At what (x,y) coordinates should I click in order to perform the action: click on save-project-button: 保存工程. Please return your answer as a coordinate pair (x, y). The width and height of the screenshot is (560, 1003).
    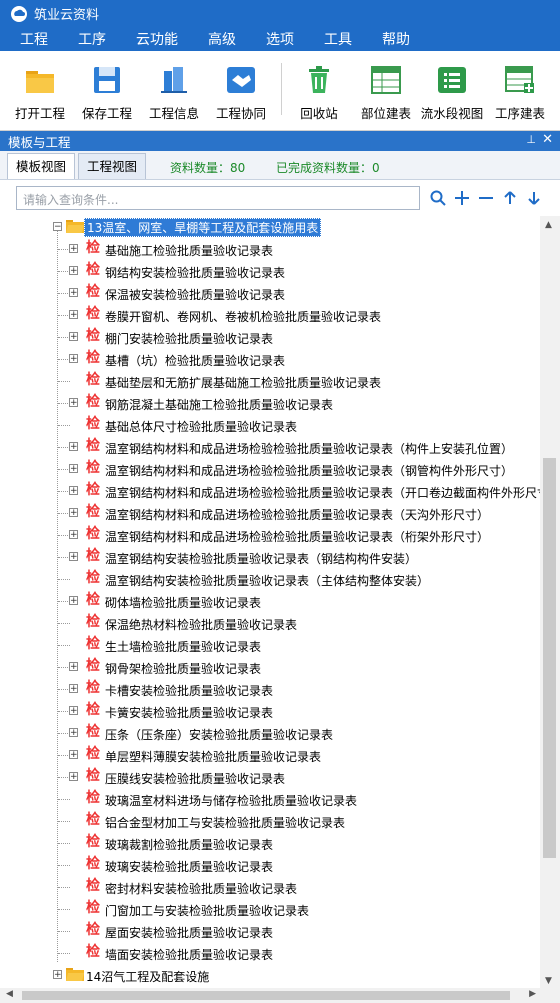
    Looking at the image, I should click on (107, 93).